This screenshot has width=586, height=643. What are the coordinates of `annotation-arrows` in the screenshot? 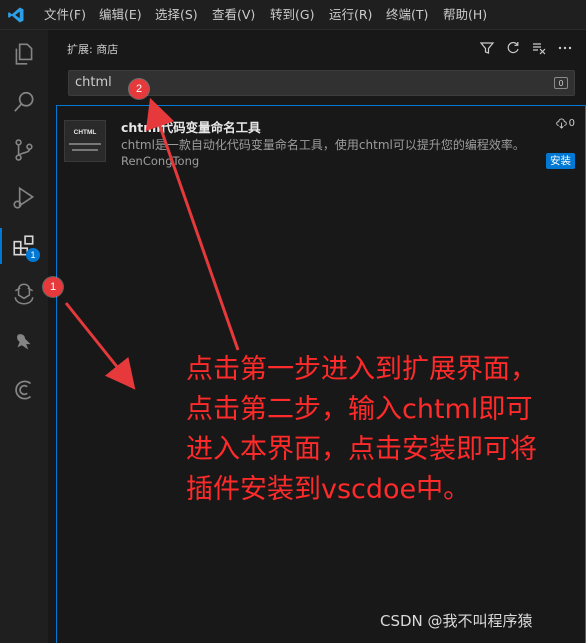 It's located at (152, 243).